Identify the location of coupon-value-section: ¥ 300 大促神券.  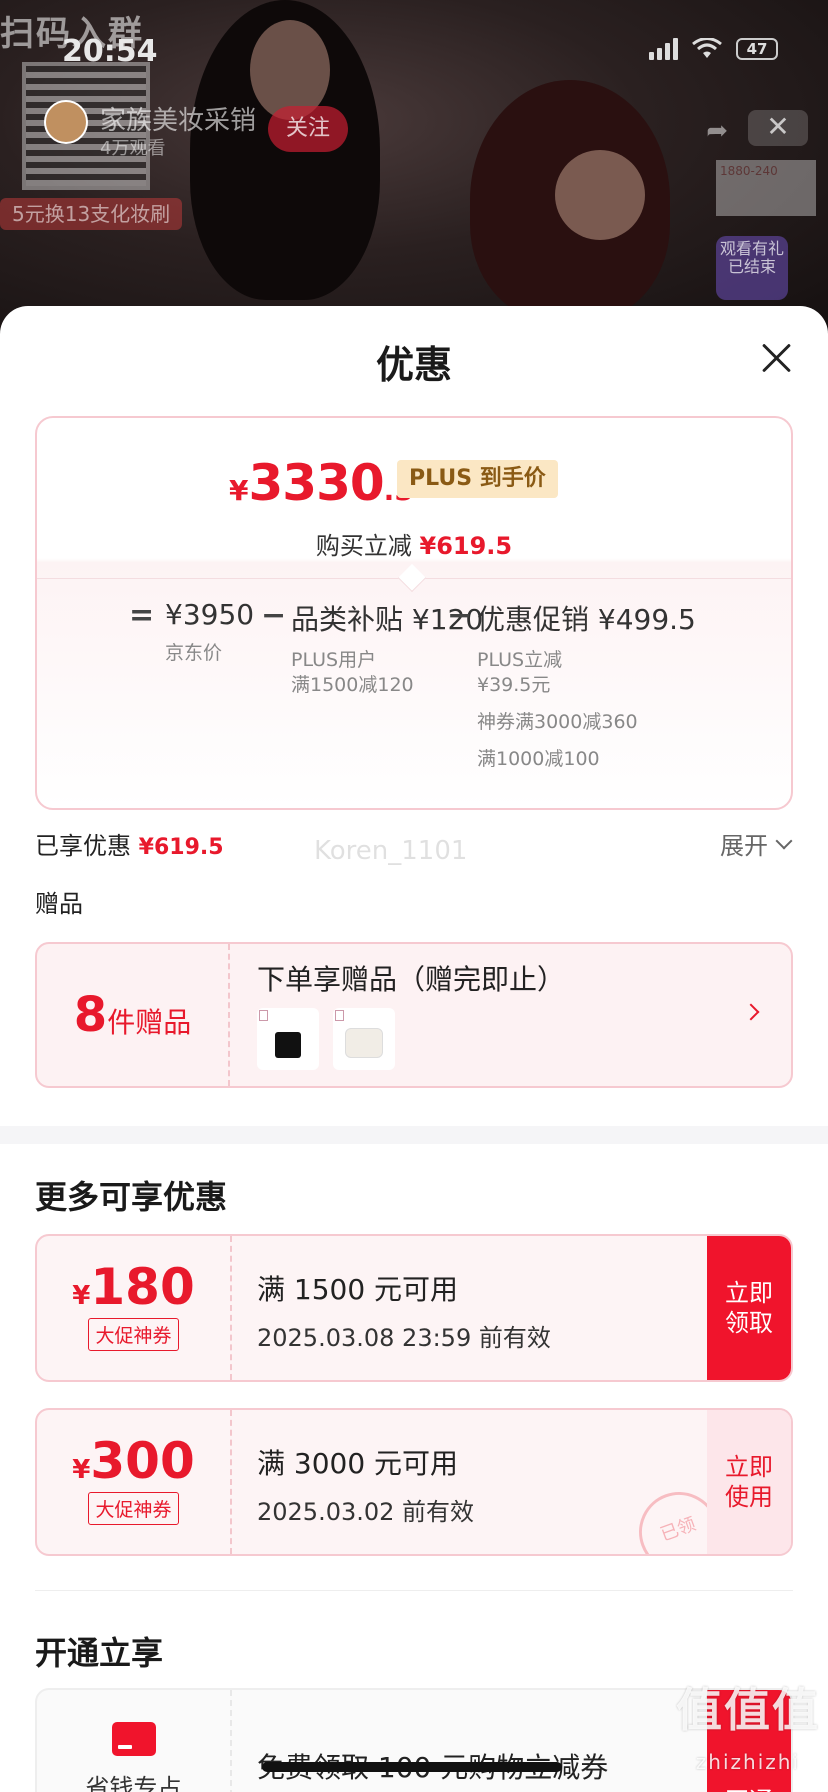
(134, 1482).